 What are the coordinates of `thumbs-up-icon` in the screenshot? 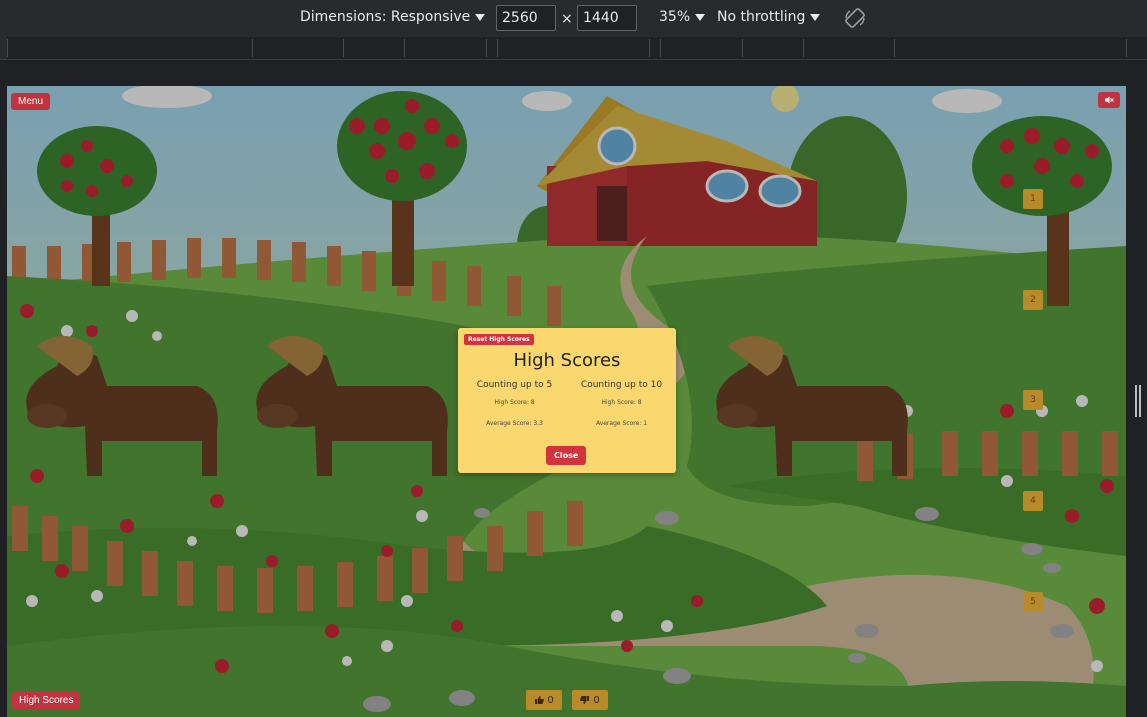 It's located at (540, 700).